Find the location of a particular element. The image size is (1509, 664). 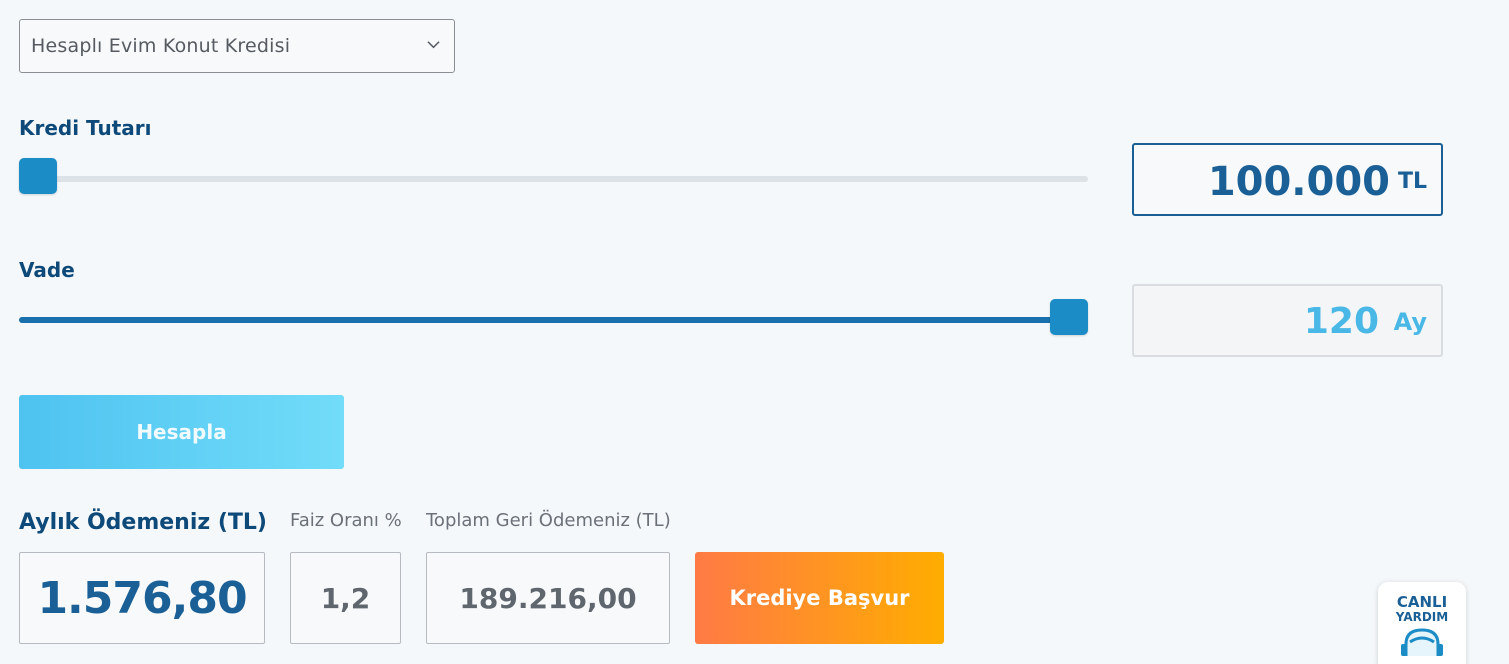

total-repayment-box: 189.216,00 is located at coordinates (548, 598).